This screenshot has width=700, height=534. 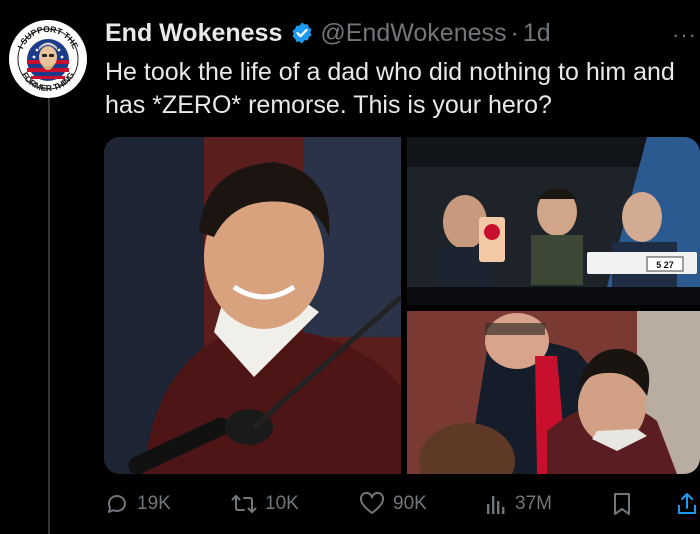 I want to click on views-button: 37M, so click(x=518, y=504).